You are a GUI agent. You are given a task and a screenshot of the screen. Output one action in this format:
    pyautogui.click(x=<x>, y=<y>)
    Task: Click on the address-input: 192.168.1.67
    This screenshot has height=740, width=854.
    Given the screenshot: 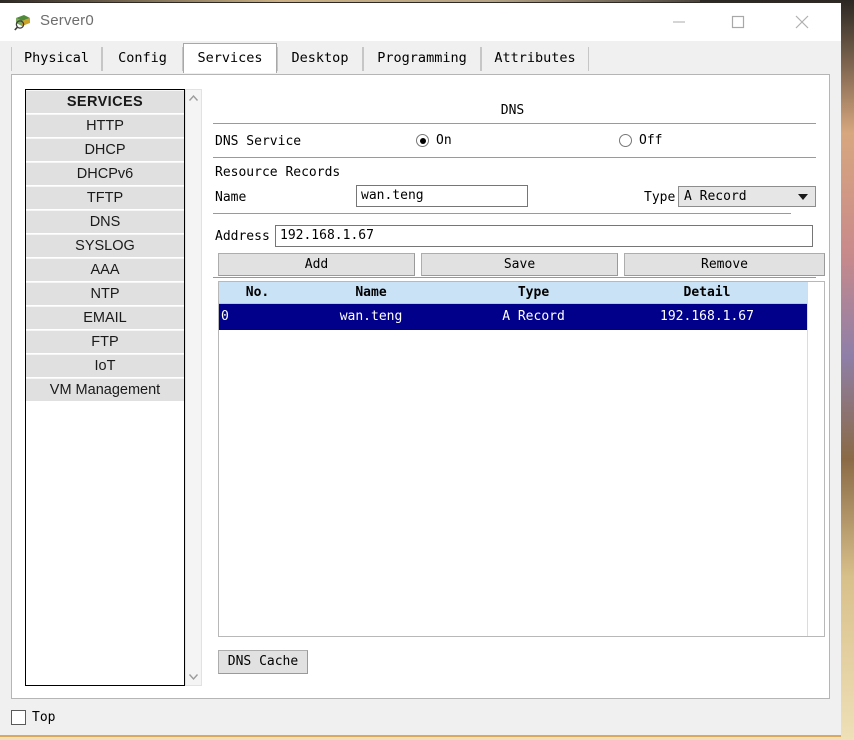 What is the action you would take?
    pyautogui.click(x=544, y=236)
    